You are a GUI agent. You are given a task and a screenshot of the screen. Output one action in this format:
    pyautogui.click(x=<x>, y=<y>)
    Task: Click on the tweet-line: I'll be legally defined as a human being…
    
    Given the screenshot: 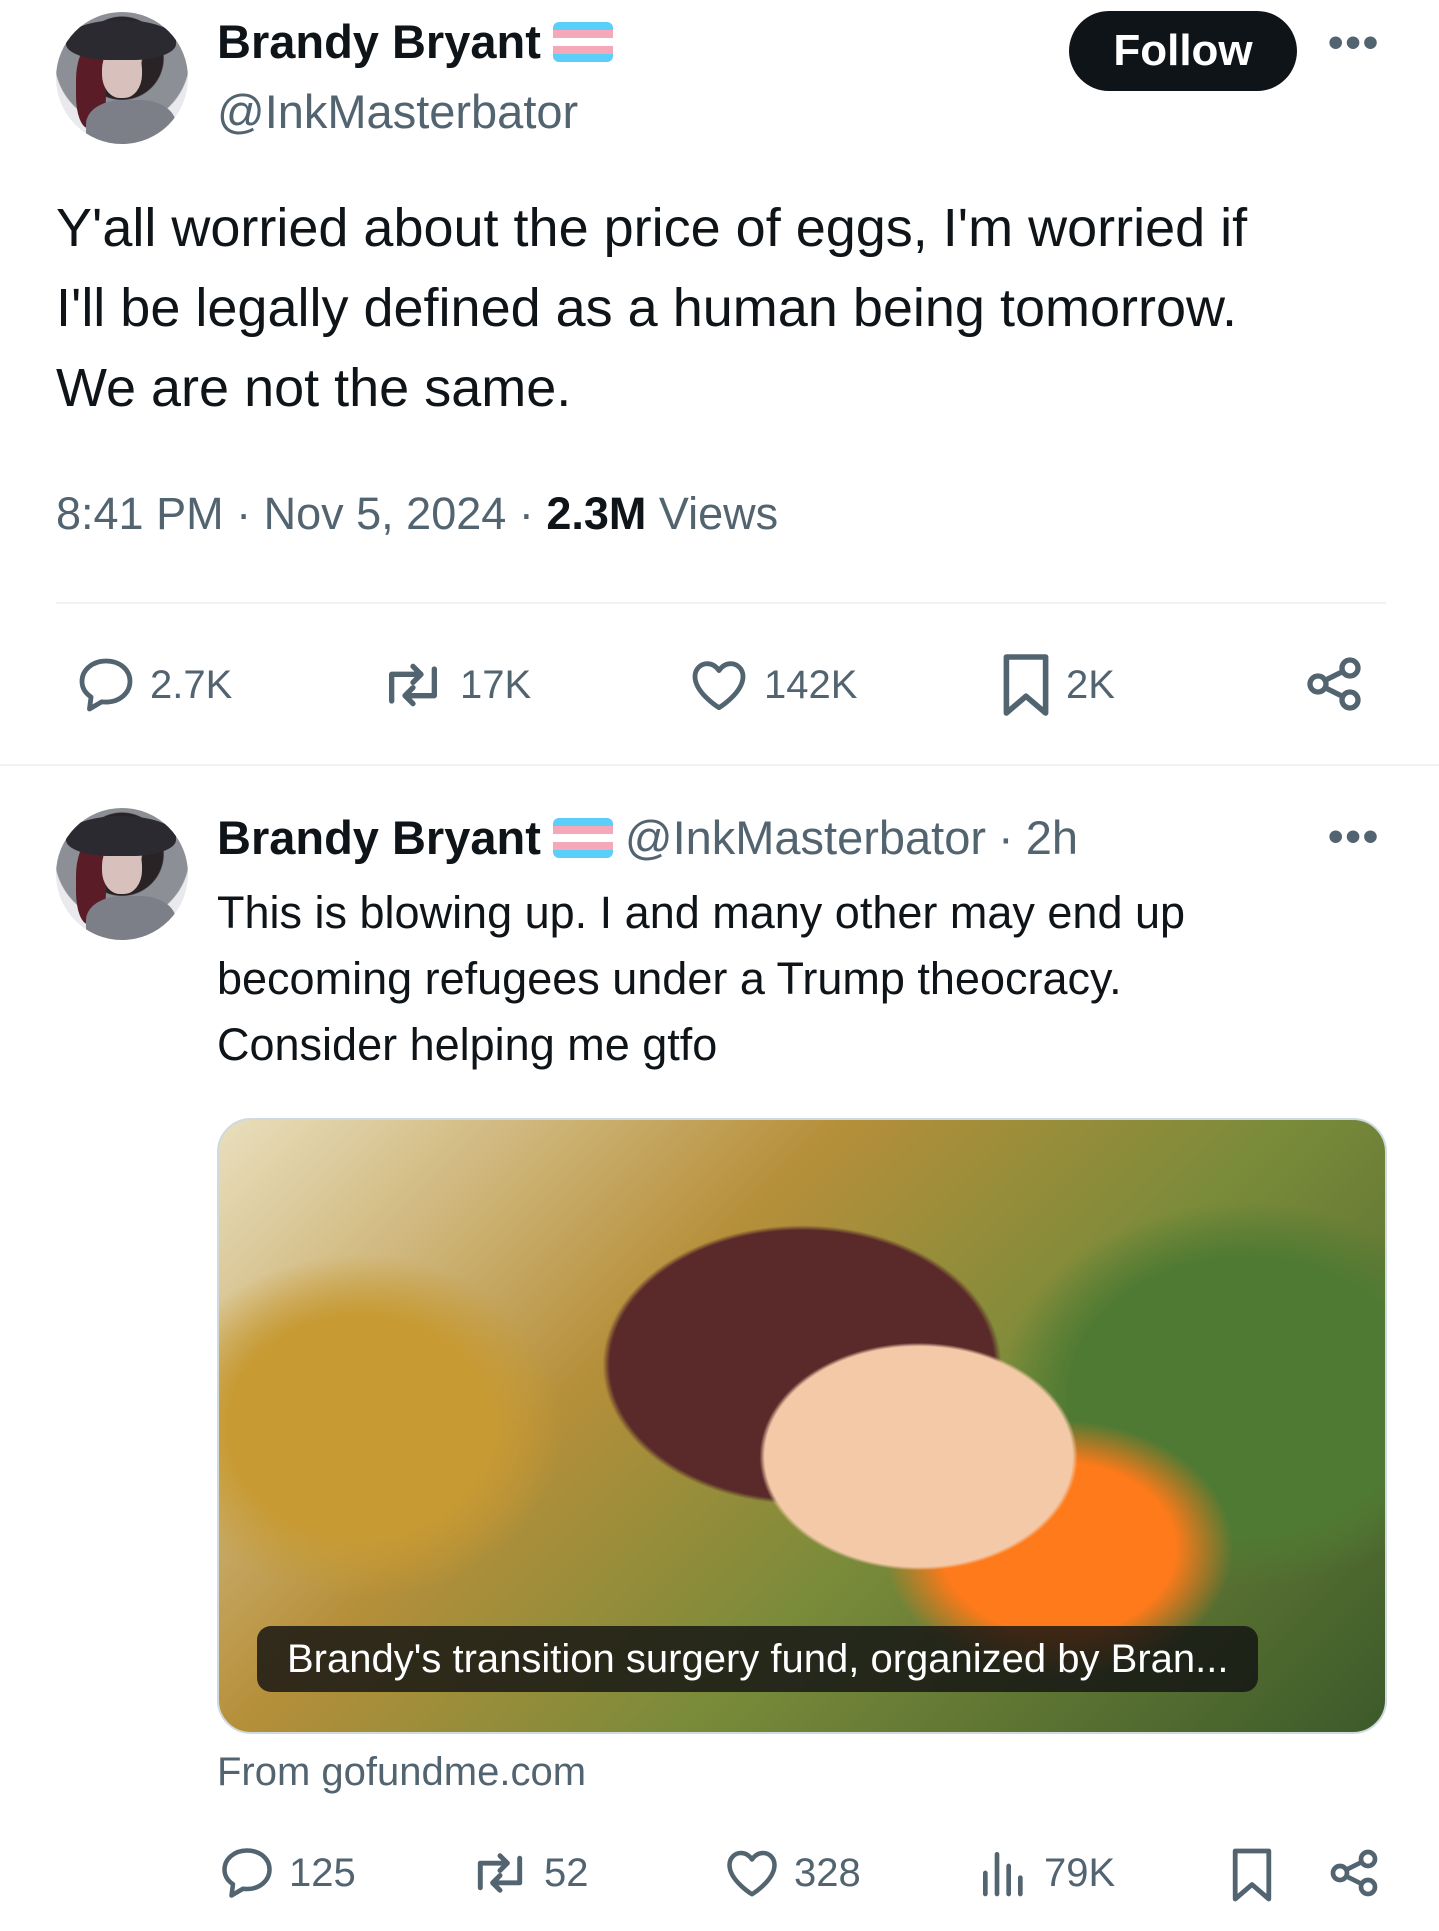 What is the action you would take?
    pyautogui.click(x=647, y=308)
    